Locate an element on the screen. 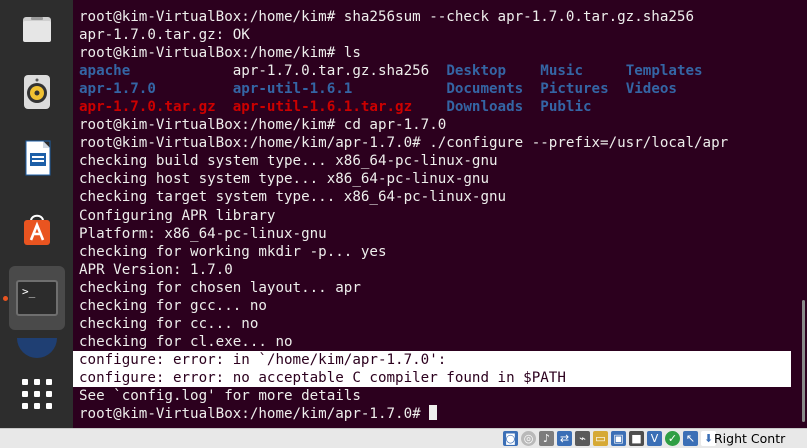 This screenshot has width=807, height=448. directory-name: Templates is located at coordinates (664, 71).